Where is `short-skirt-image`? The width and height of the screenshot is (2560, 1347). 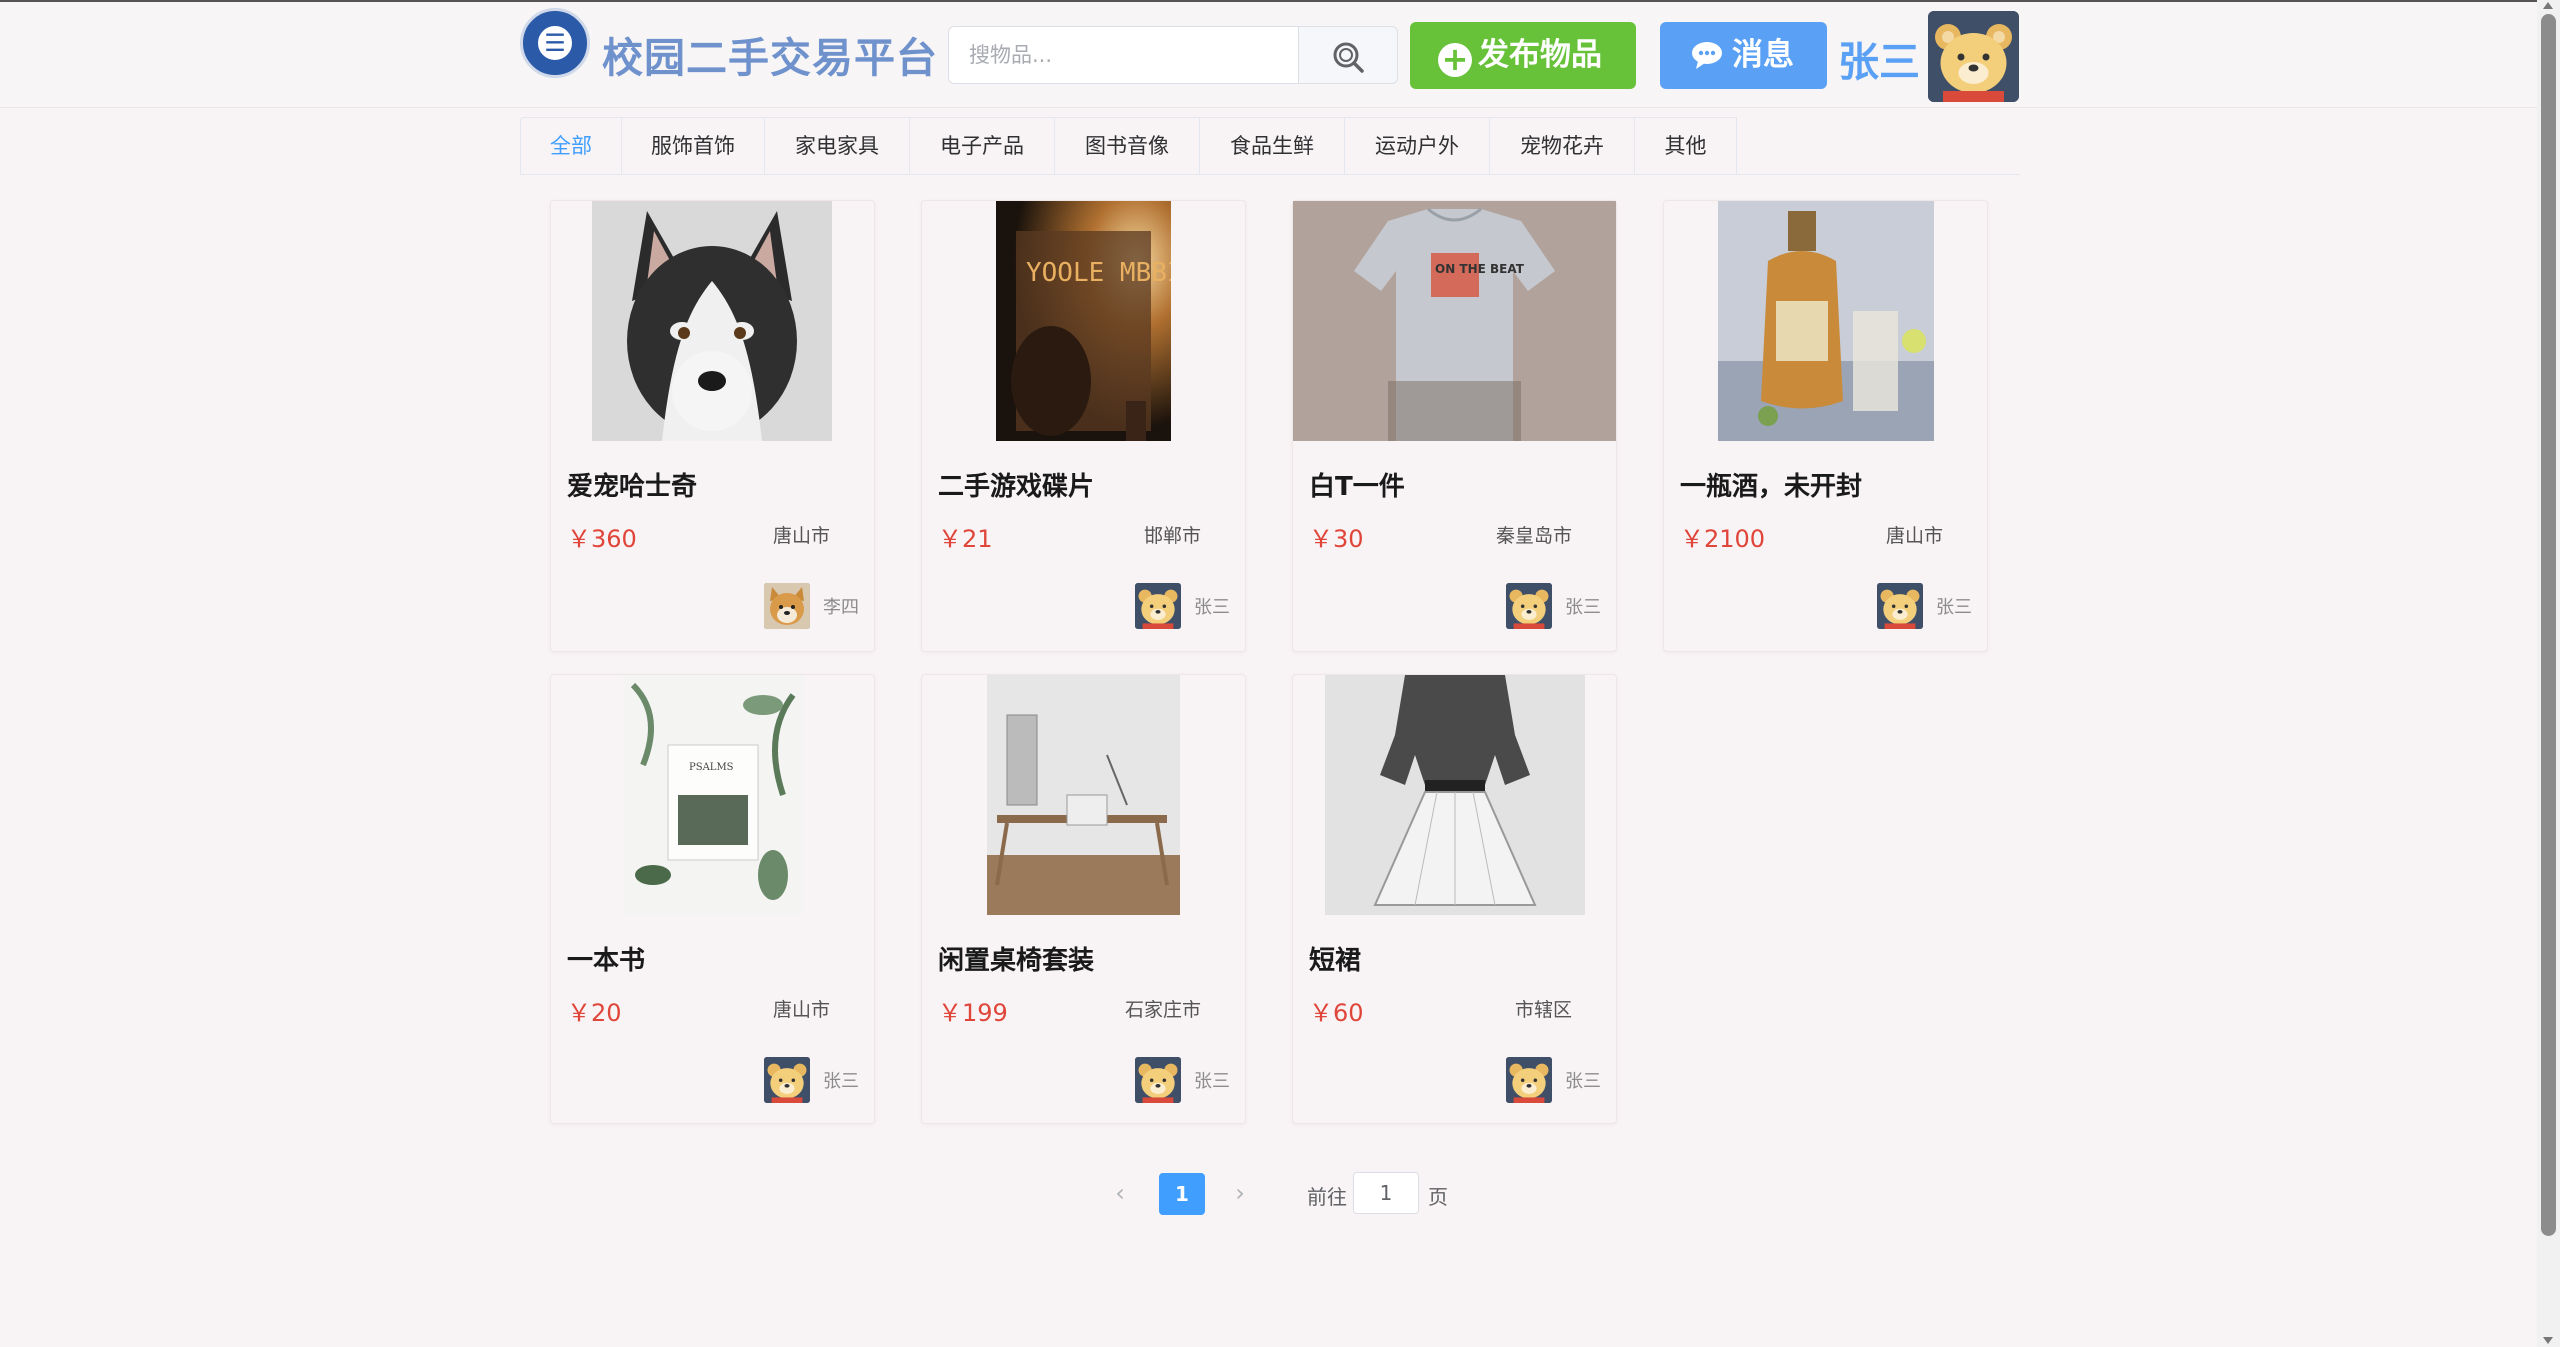 short-skirt-image is located at coordinates (1455, 795).